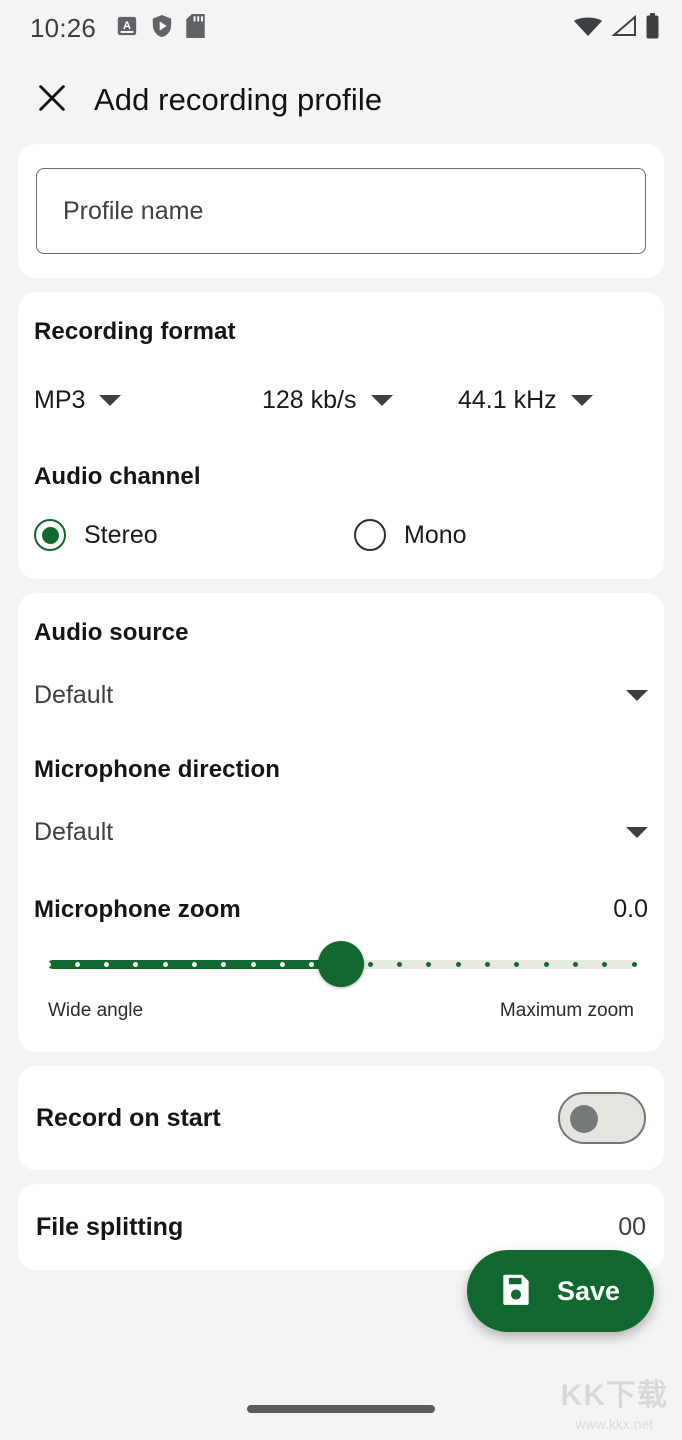  Describe the element at coordinates (74, 832) in the screenshot. I see `microphone-direction-value: Default` at that location.